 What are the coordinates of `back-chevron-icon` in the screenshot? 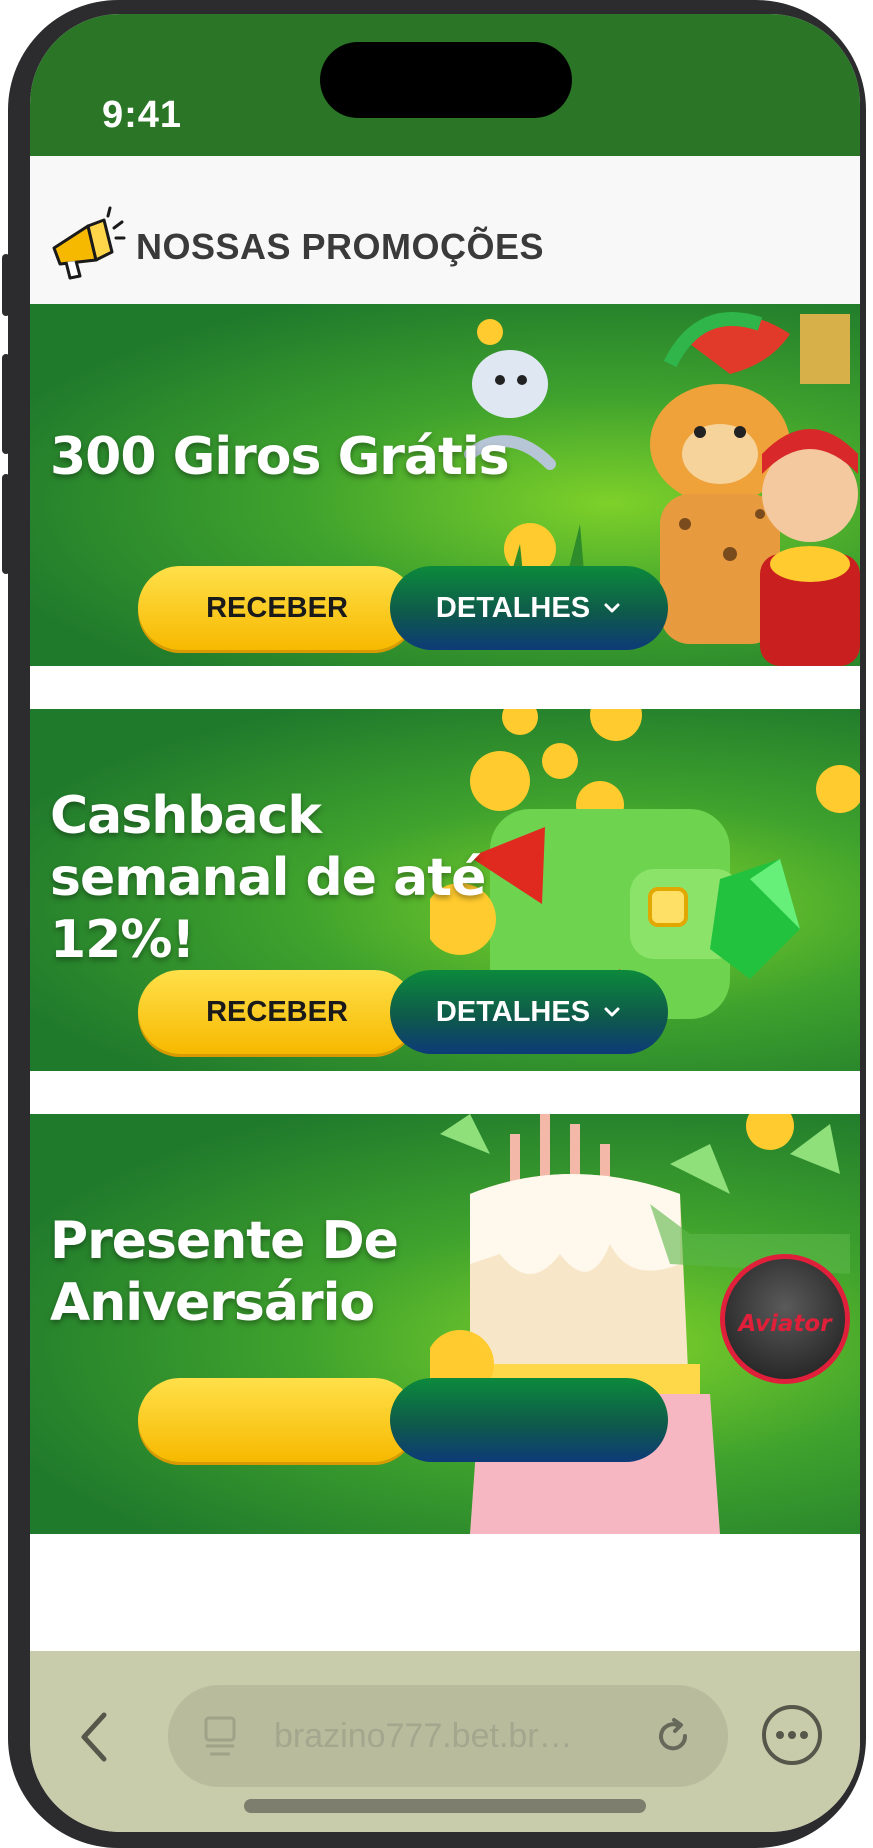 It's located at (94, 1737).